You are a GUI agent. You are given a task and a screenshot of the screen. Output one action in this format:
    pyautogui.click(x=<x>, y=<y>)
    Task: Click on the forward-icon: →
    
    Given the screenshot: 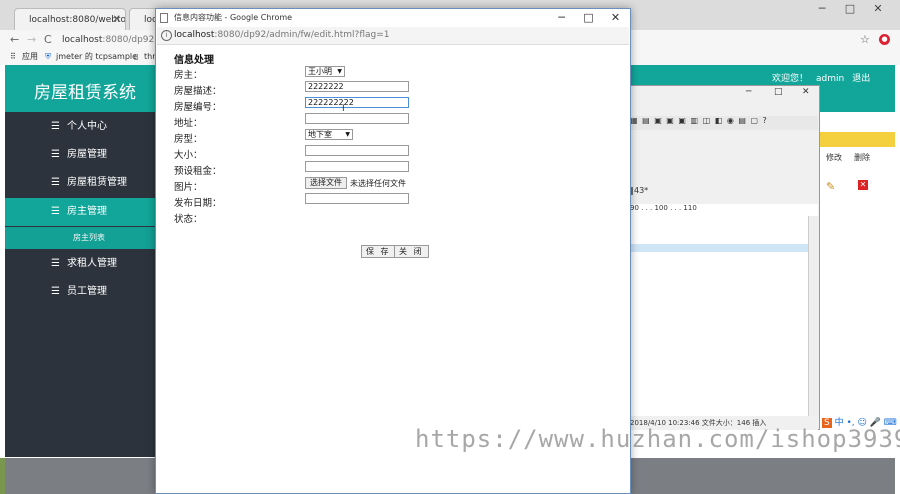 What is the action you would take?
    pyautogui.click(x=31, y=39)
    